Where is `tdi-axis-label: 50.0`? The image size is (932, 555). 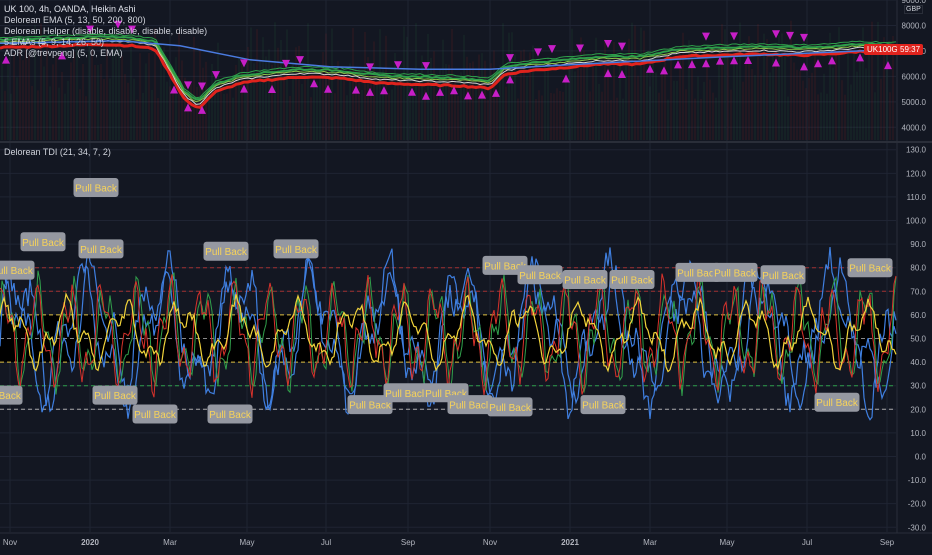 tdi-axis-label: 50.0 is located at coordinates (918, 339).